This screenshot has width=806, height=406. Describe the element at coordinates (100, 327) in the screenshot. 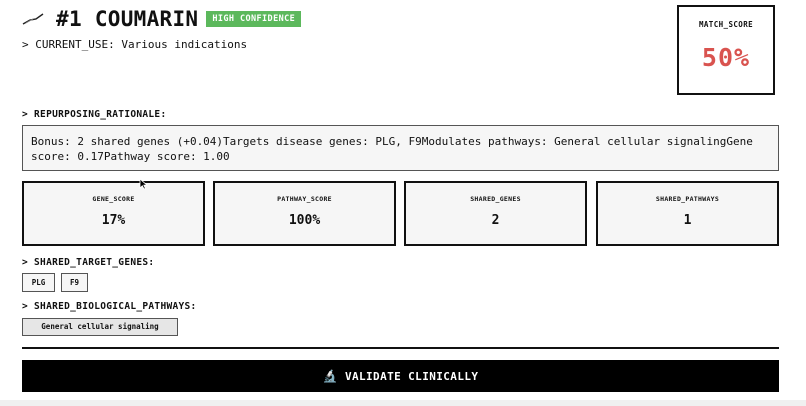

I see `pathway-chip-general-cellular-signaling: General cellular signaling` at that location.